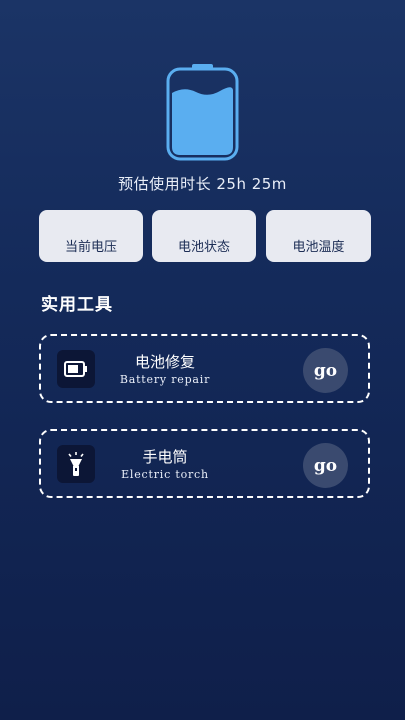 The width and height of the screenshot is (405, 720). I want to click on estimate-label: 预估使用时长, so click(165, 184).